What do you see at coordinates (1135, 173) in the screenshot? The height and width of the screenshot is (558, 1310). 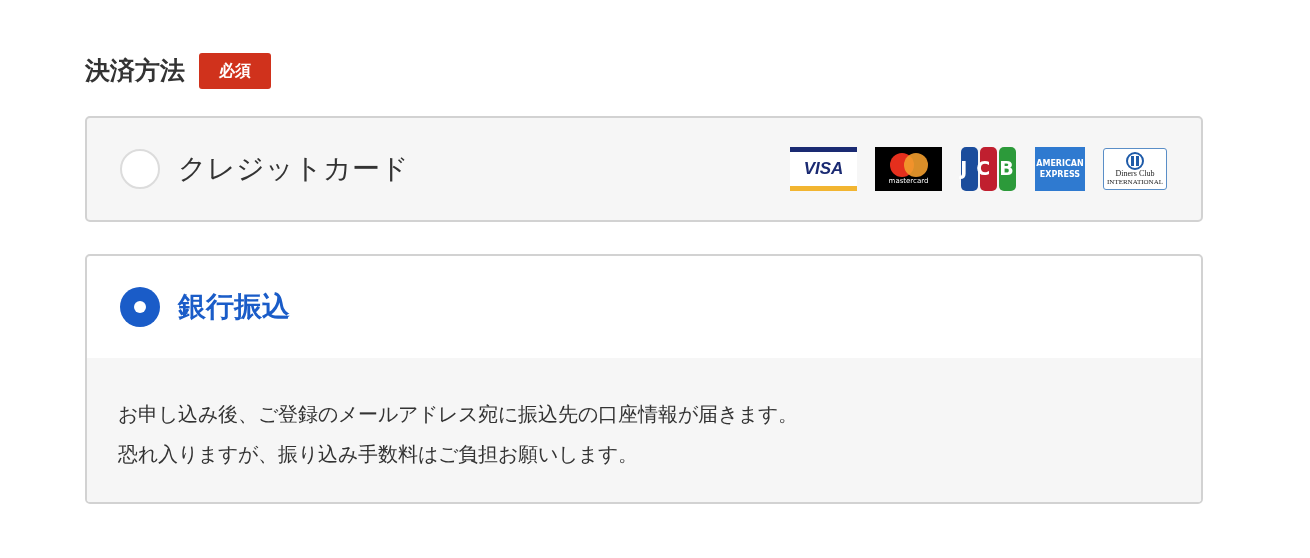 I see `logo-text: Diners Club` at bounding box center [1135, 173].